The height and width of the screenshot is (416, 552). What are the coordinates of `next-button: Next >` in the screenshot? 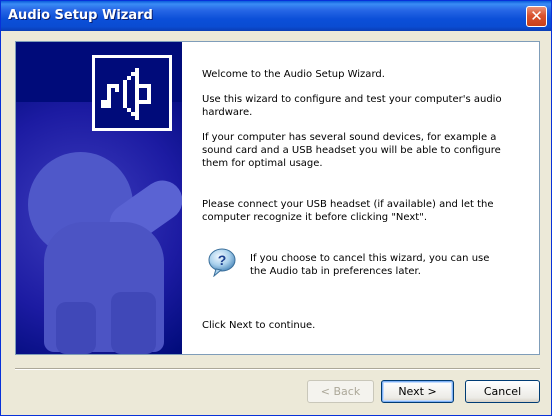 It's located at (417, 391).